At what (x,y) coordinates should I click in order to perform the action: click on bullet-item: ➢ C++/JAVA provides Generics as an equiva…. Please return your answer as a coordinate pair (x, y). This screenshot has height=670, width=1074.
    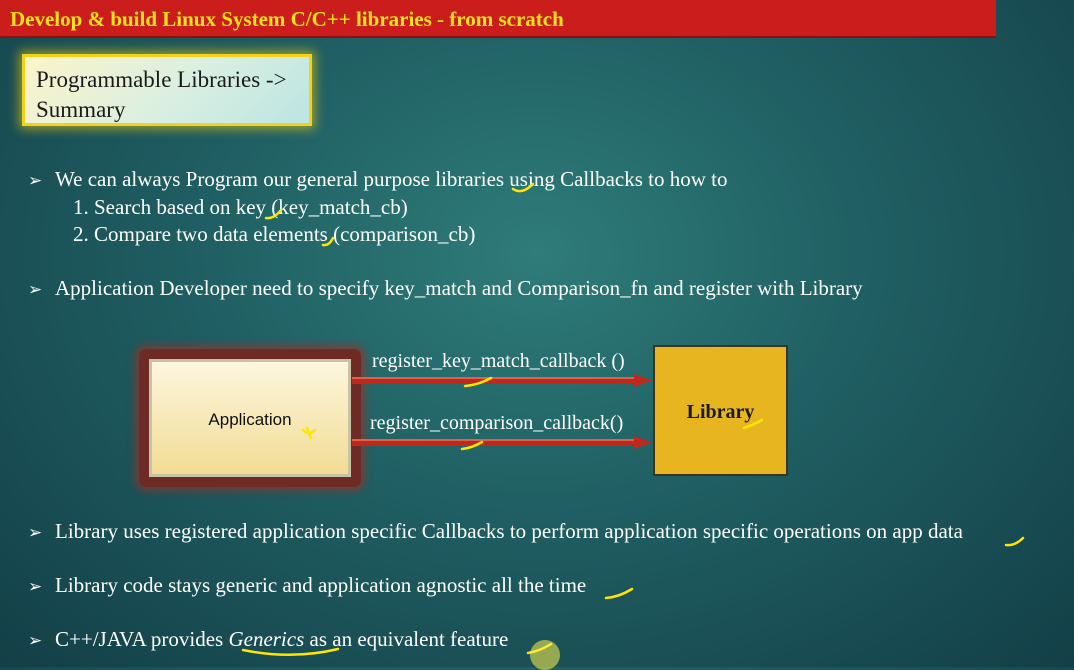
    Looking at the image, I should click on (268, 639).